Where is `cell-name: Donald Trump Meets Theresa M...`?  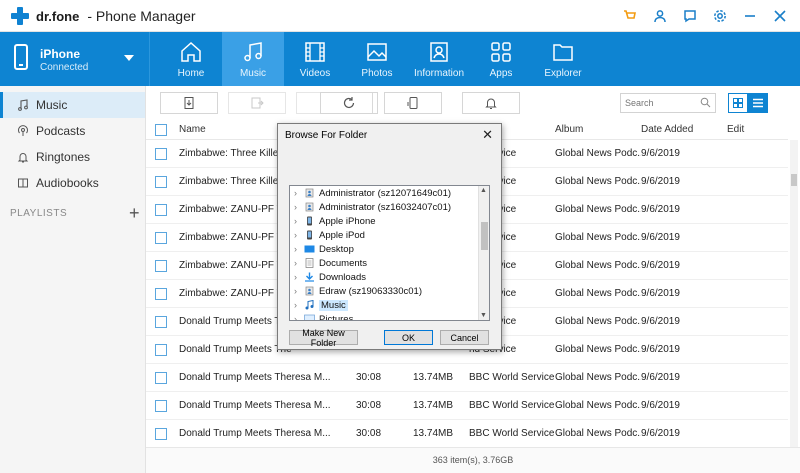
cell-name: Donald Trump Meets Theresa M... is located at coordinates (255, 433).